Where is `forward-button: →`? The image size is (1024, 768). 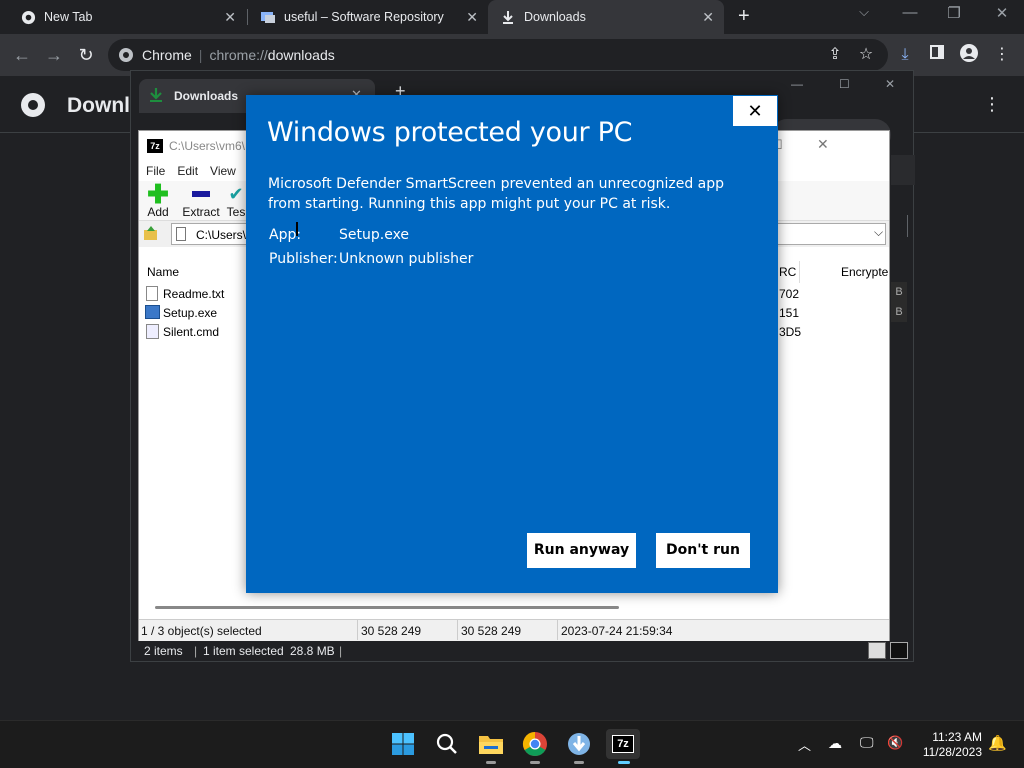 forward-button: → is located at coordinates (54, 55).